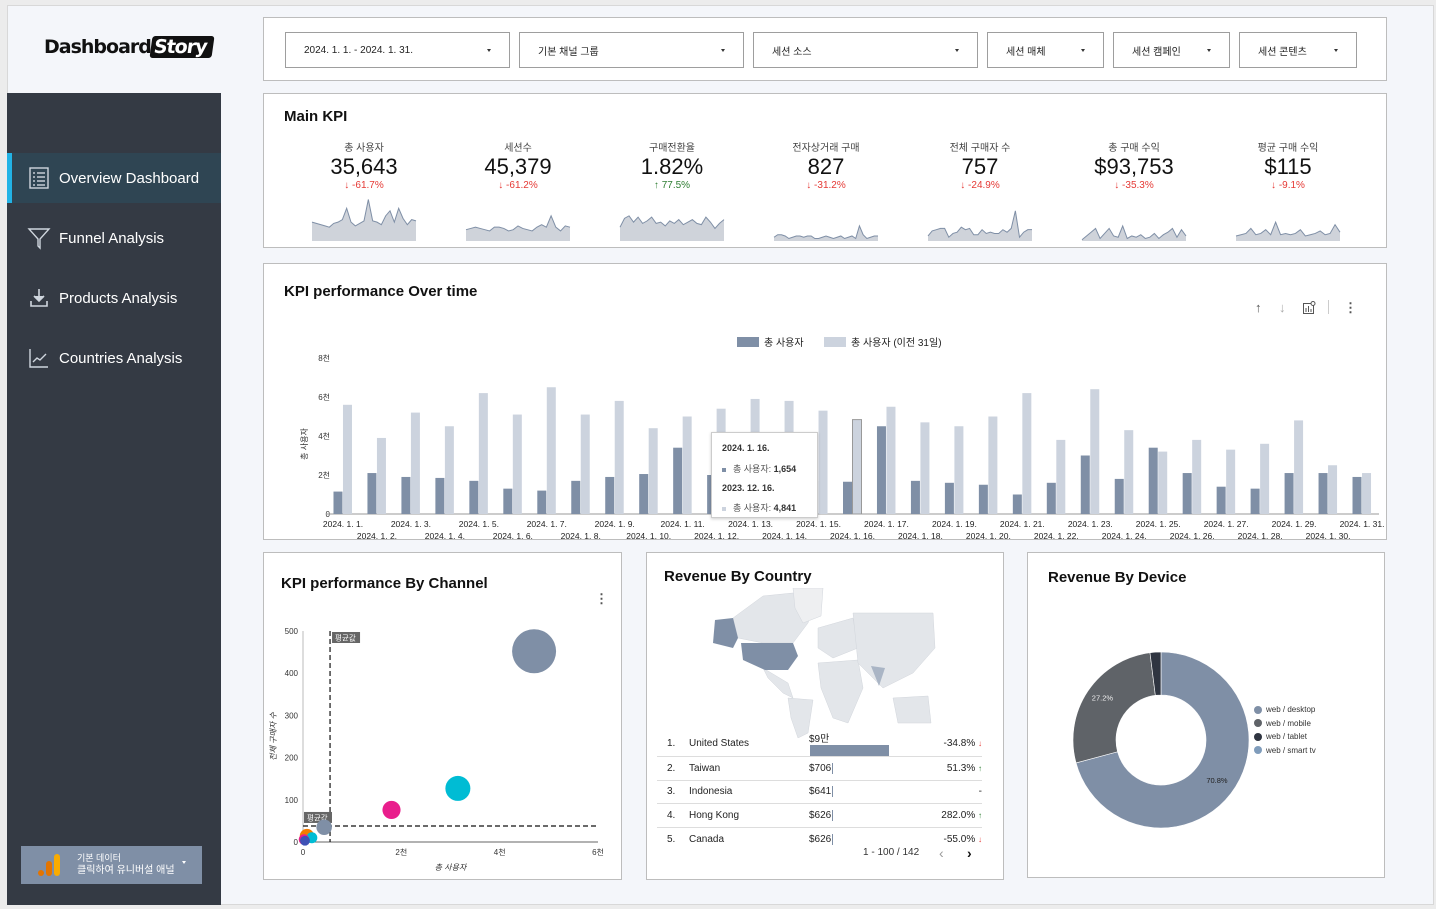 The image size is (1436, 909). What do you see at coordinates (98, 47) in the screenshot?
I see `brand-name-part1: Dashboard` at bounding box center [98, 47].